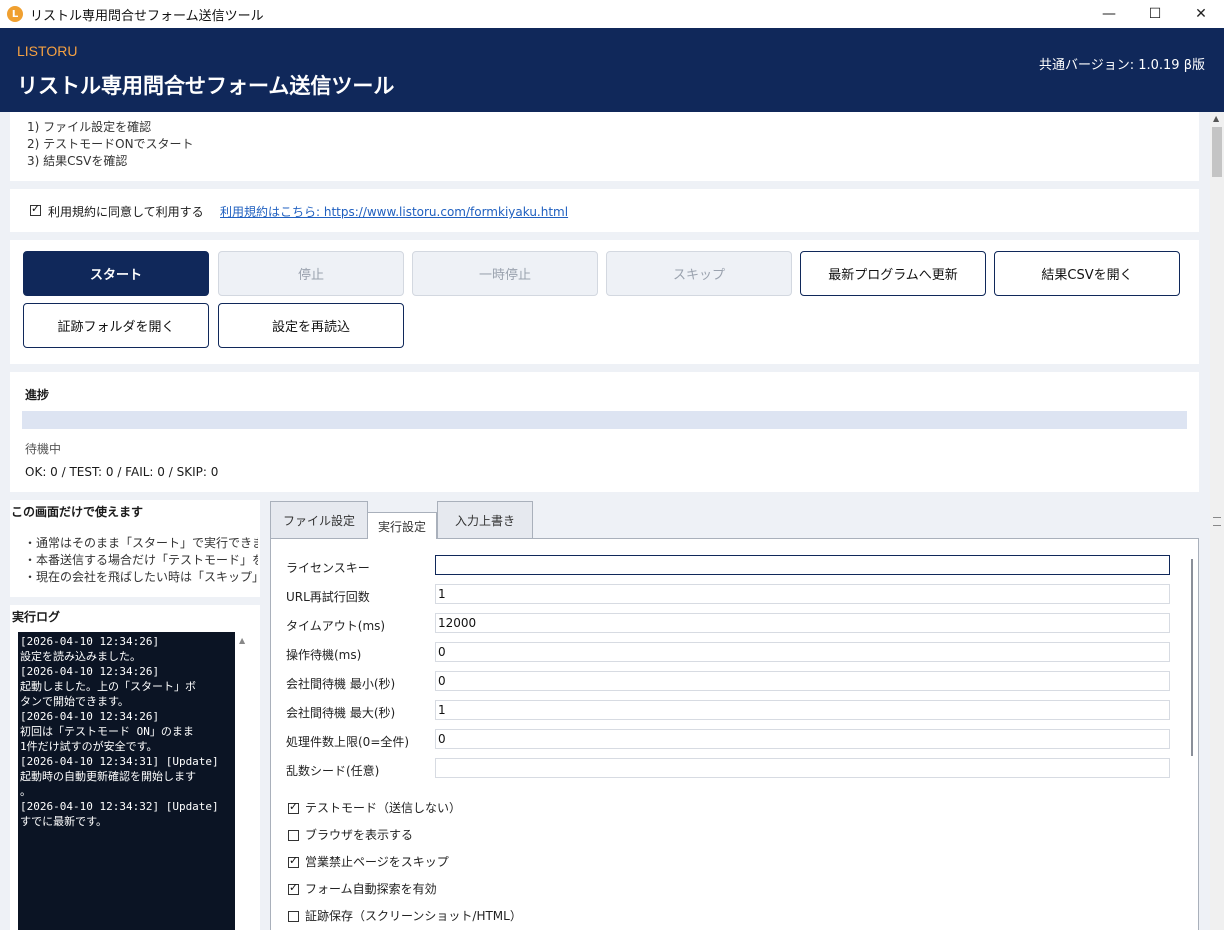 The image size is (1224, 930). What do you see at coordinates (505, 273) in the screenshot?
I see `pause-button: 一時停止` at bounding box center [505, 273].